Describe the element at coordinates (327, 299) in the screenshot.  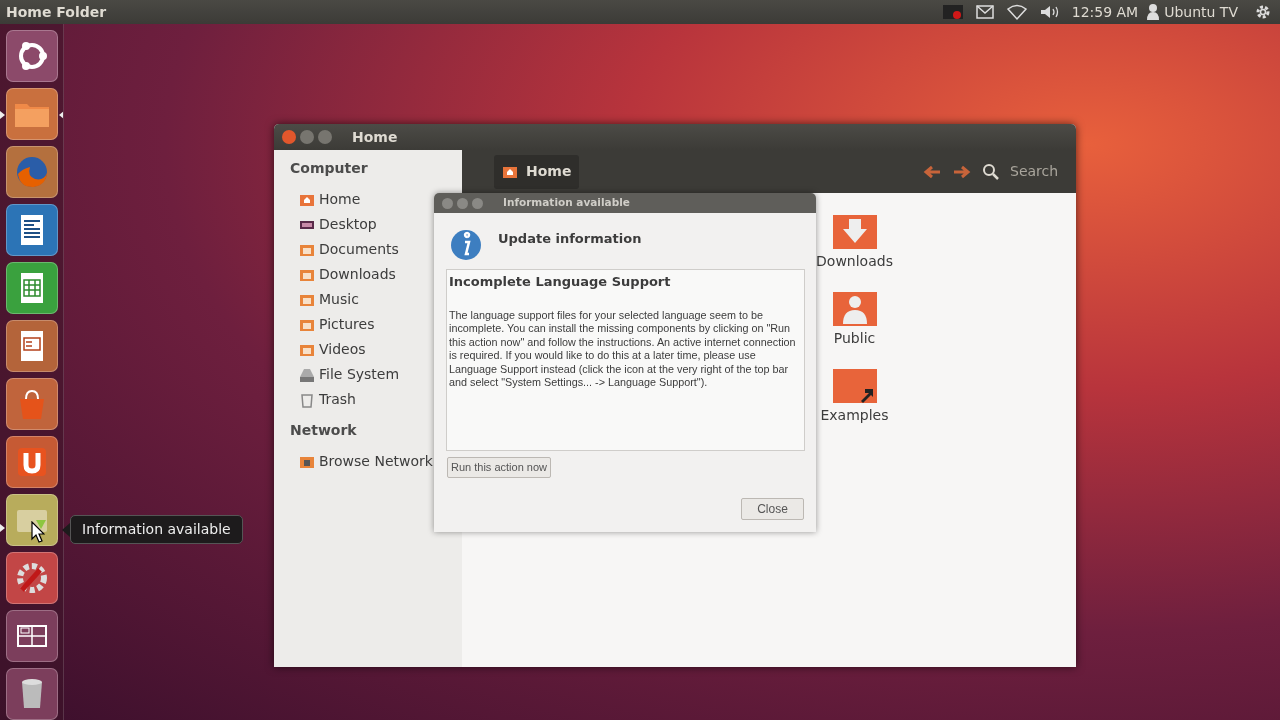
I see `sidebar-item: Music` at that location.